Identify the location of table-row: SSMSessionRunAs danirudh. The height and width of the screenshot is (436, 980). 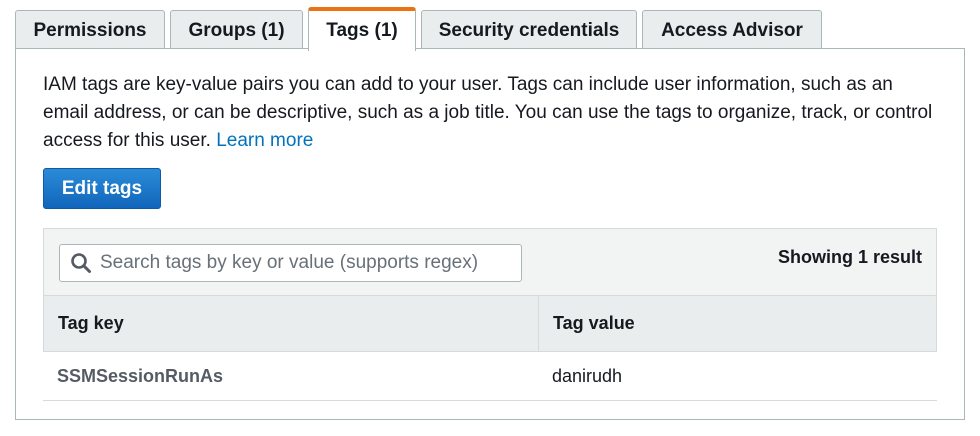
(490, 376).